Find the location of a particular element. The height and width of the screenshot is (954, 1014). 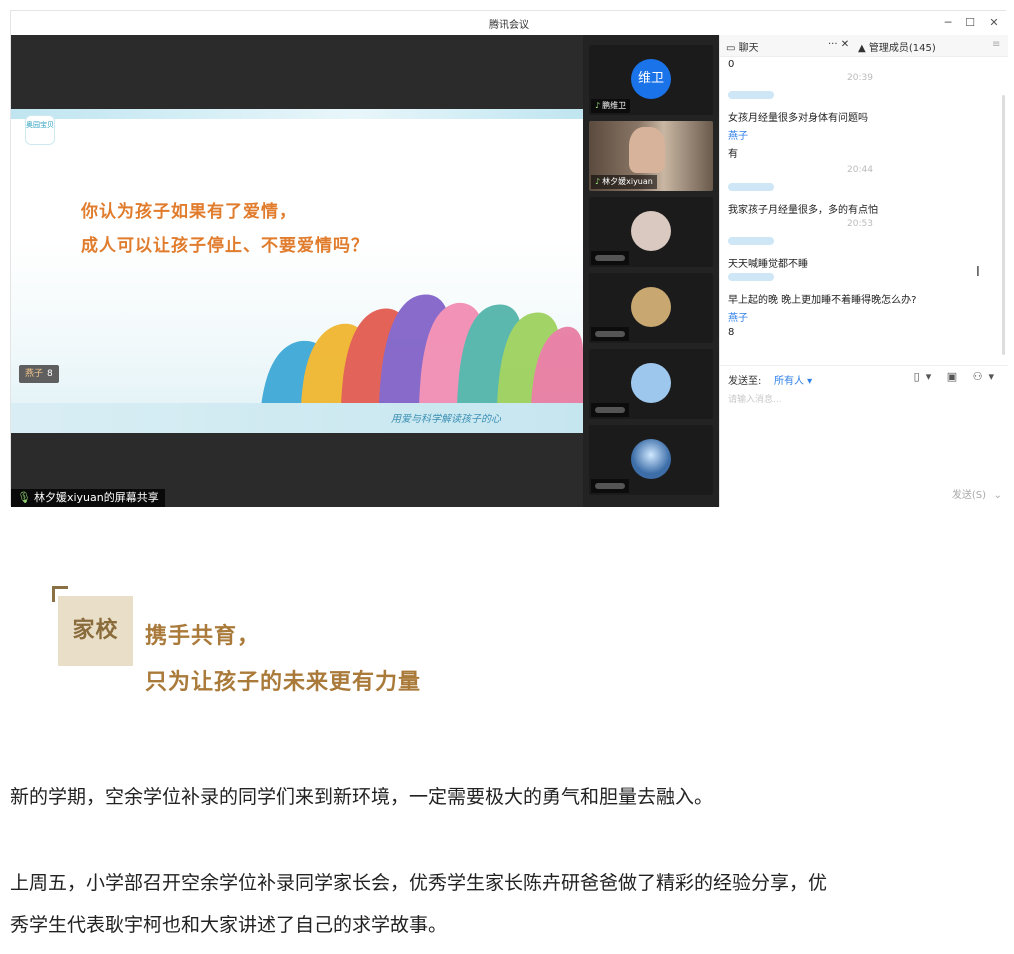

participant-tile: ♪ 林夕媛xiyuan is located at coordinates (651, 156).